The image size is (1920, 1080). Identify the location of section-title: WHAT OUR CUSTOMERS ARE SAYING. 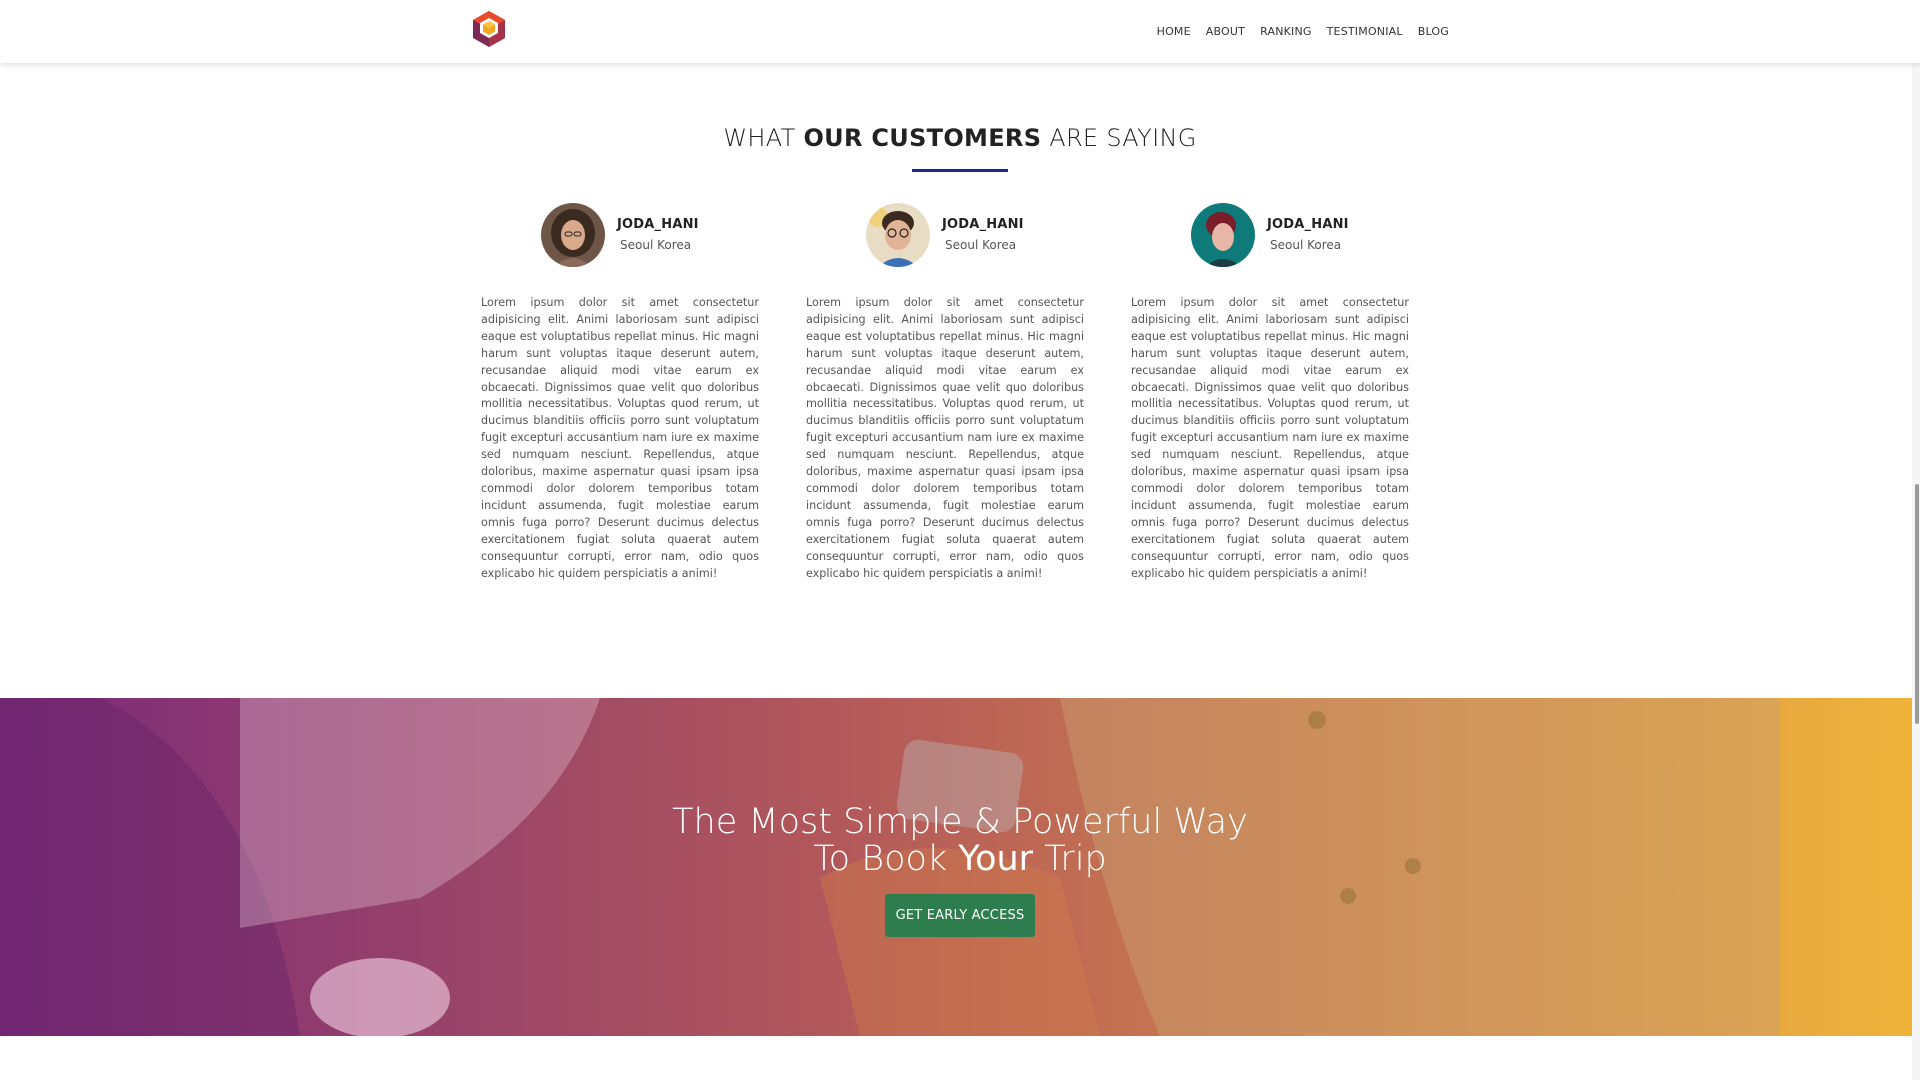
(960, 138).